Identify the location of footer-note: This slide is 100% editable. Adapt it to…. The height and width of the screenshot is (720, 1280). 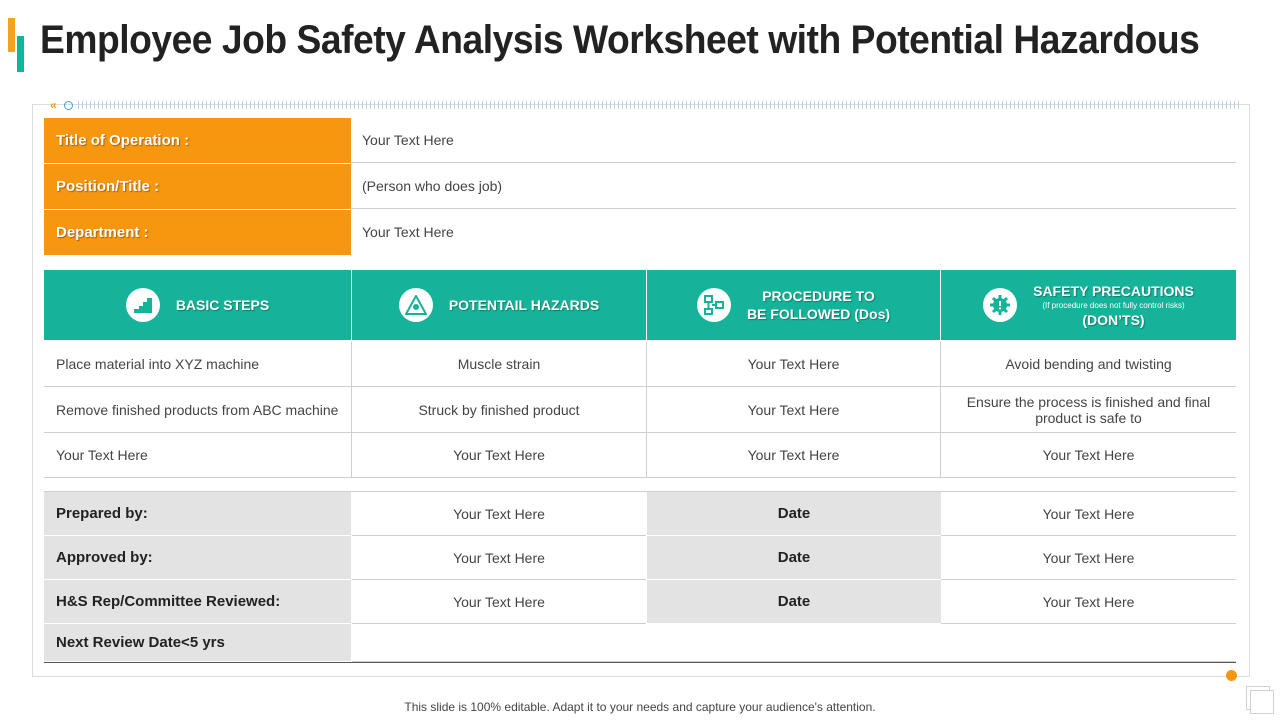
(640, 707).